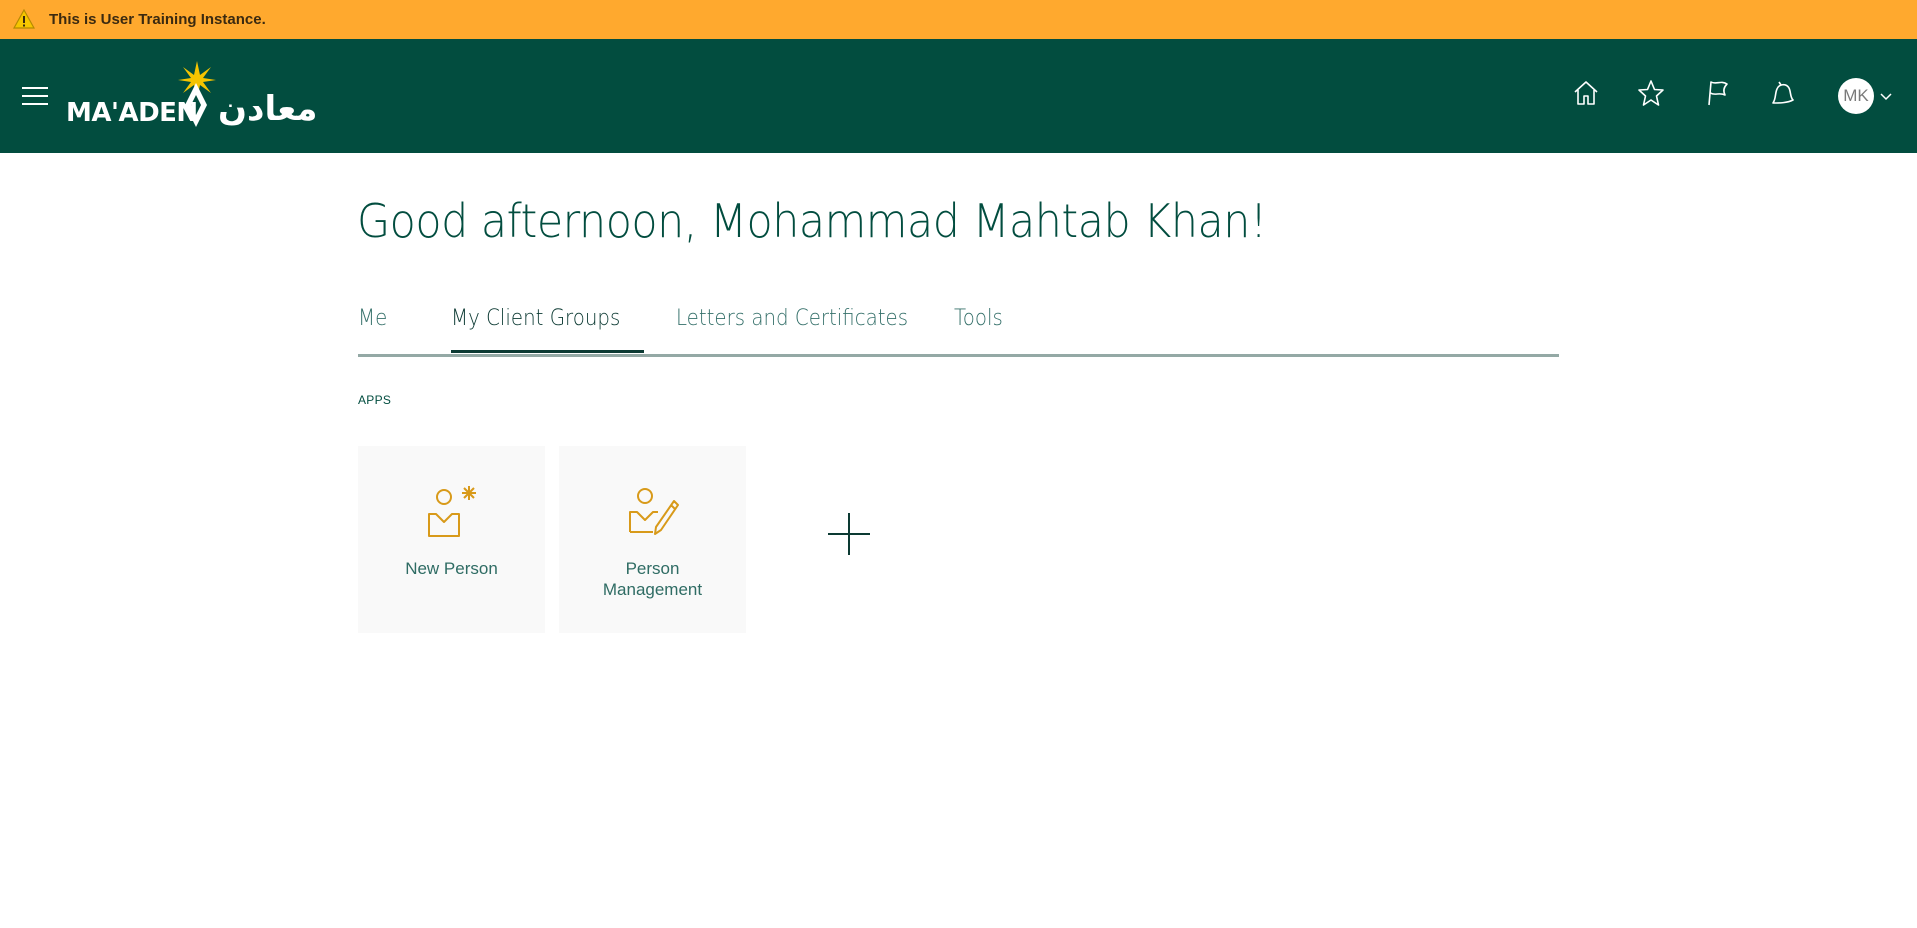 The height and width of the screenshot is (928, 1917). I want to click on person-management-icon, so click(654, 511).